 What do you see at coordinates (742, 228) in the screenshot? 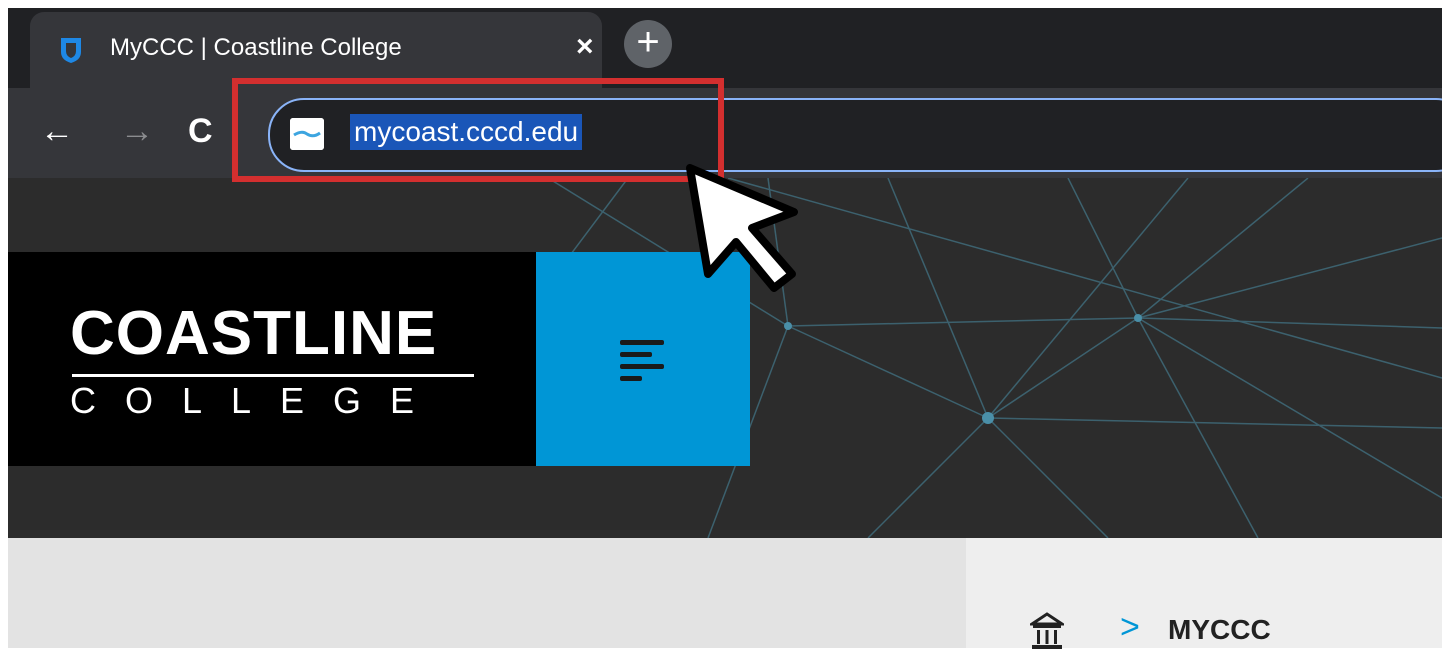
I see `mouse-cursor-icon` at bounding box center [742, 228].